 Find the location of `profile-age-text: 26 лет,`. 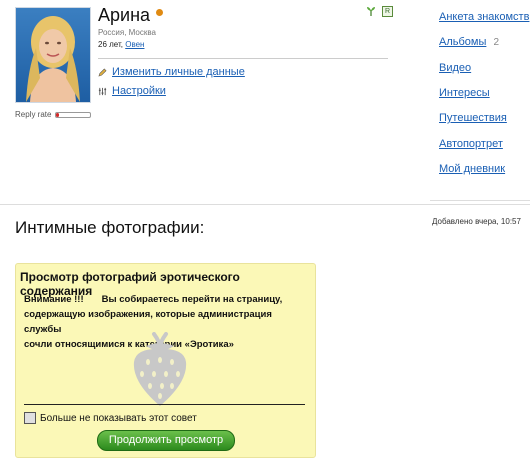

profile-age-text: 26 лет, is located at coordinates (110, 44).